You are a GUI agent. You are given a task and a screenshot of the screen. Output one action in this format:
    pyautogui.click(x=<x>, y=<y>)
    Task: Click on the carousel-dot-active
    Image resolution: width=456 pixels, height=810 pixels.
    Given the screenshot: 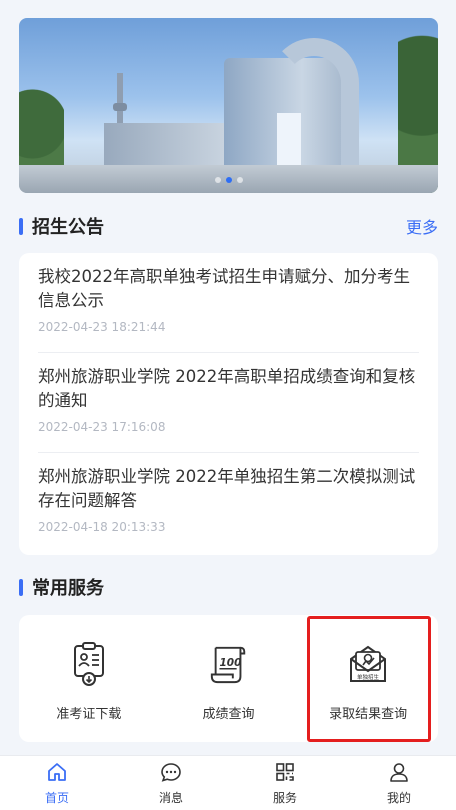 What is the action you would take?
    pyautogui.click(x=228, y=180)
    